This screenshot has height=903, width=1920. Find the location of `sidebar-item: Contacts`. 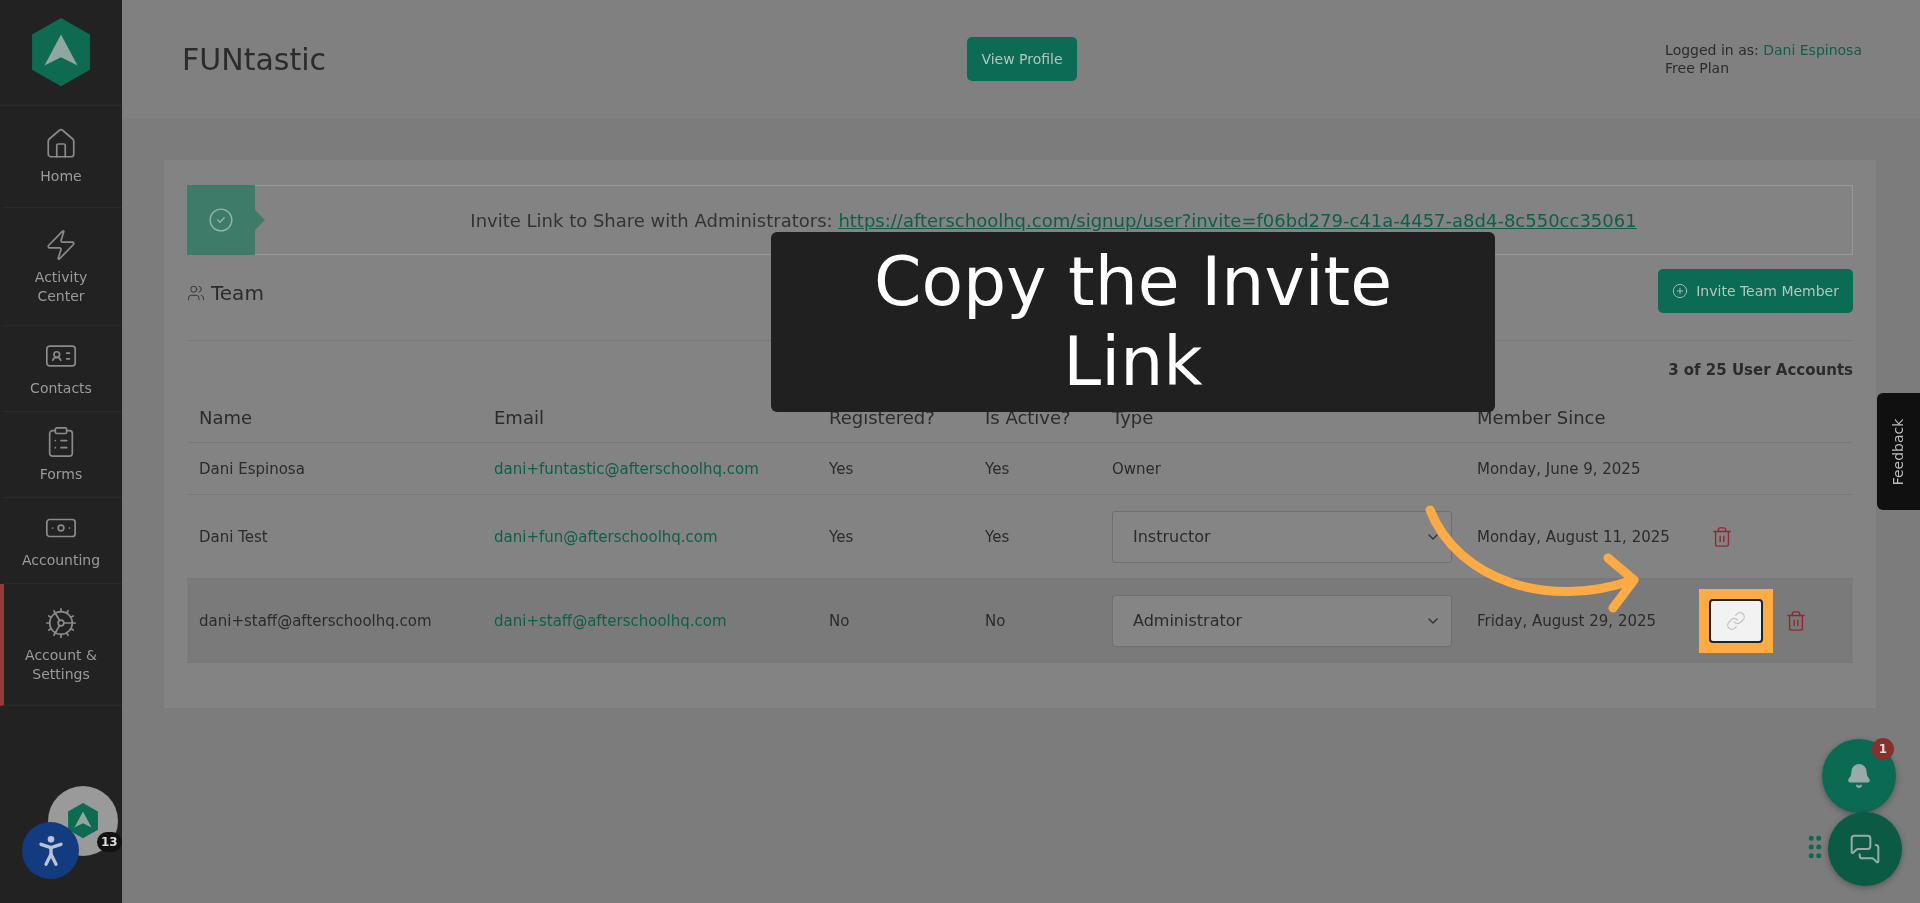

sidebar-item: Contacts is located at coordinates (61, 369).